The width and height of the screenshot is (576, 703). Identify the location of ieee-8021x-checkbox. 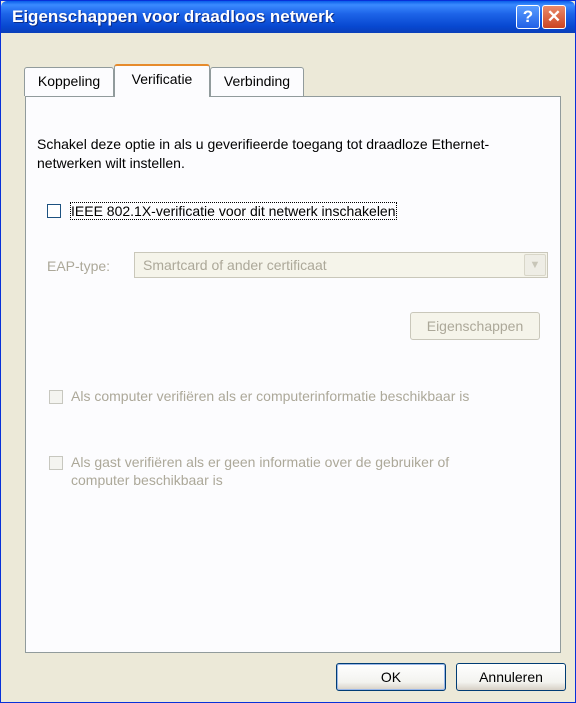
(54, 211).